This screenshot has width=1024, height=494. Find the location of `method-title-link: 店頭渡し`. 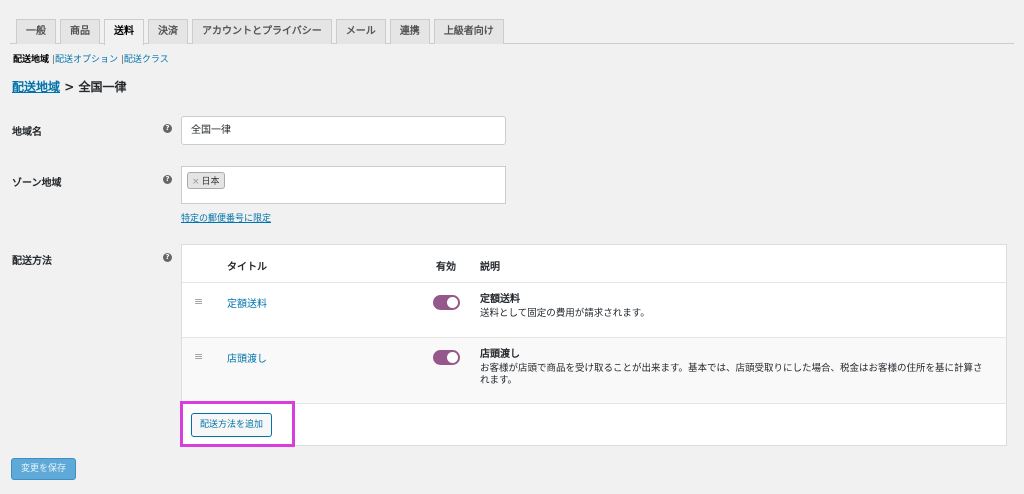

method-title-link: 店頭渡し is located at coordinates (247, 357).